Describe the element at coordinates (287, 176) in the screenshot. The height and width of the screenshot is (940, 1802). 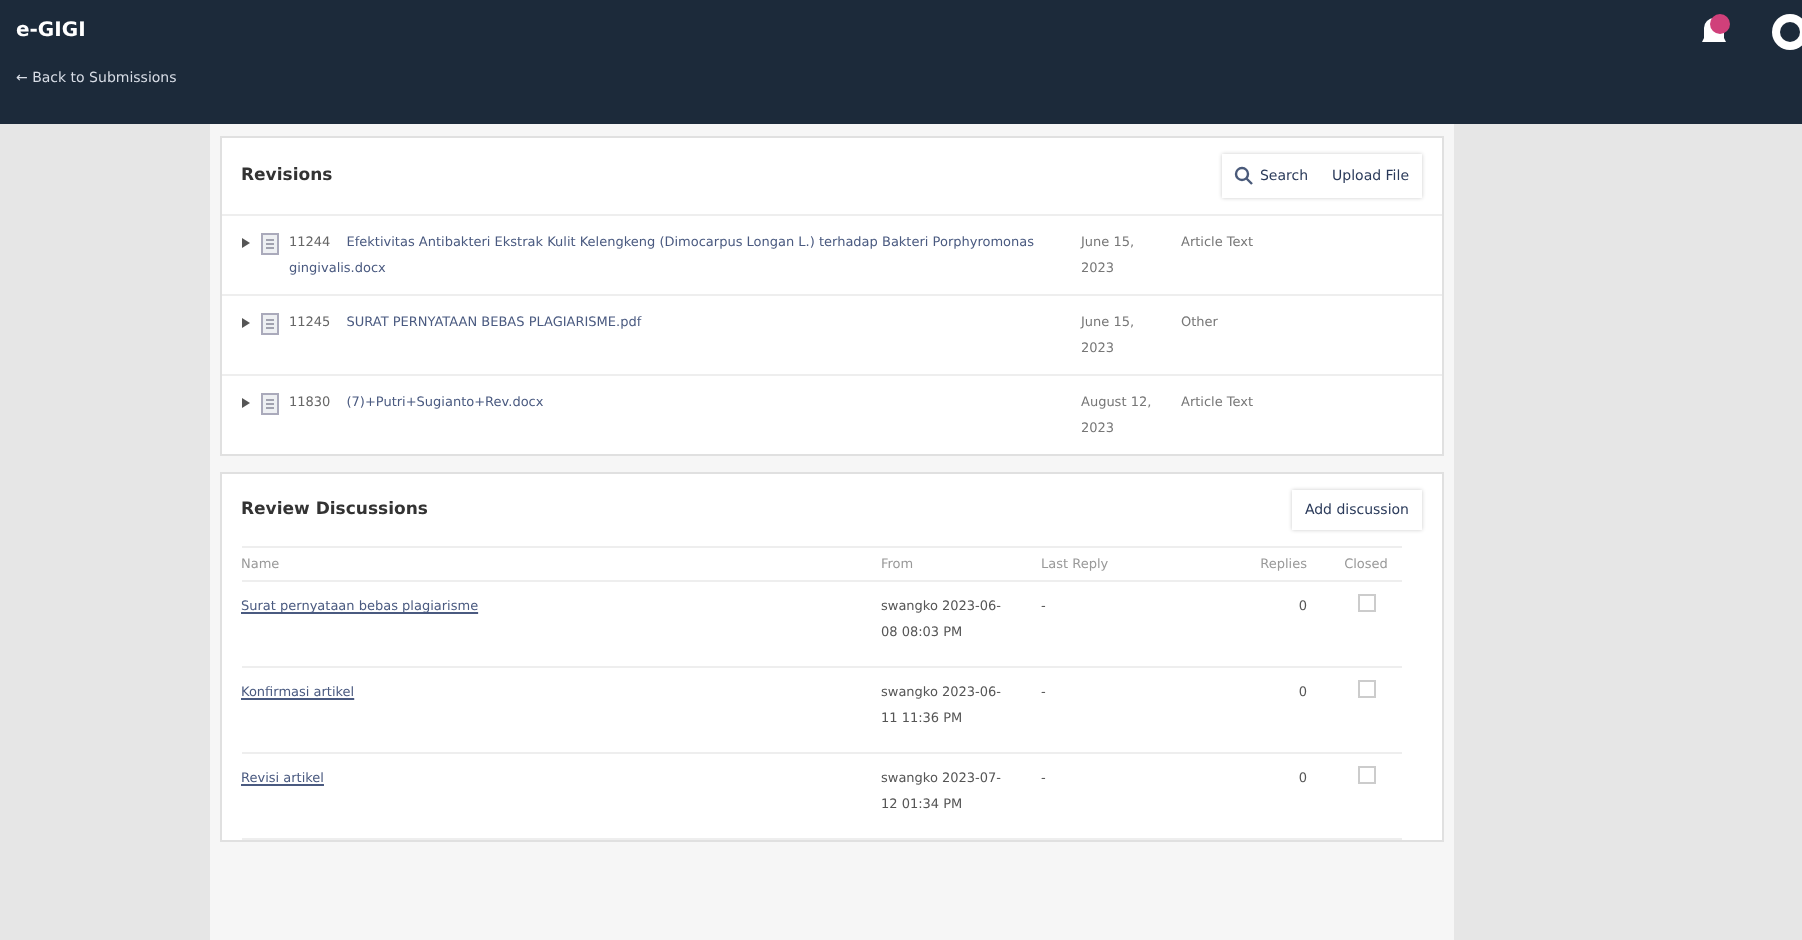
I see `section-title: Revisions` at that location.